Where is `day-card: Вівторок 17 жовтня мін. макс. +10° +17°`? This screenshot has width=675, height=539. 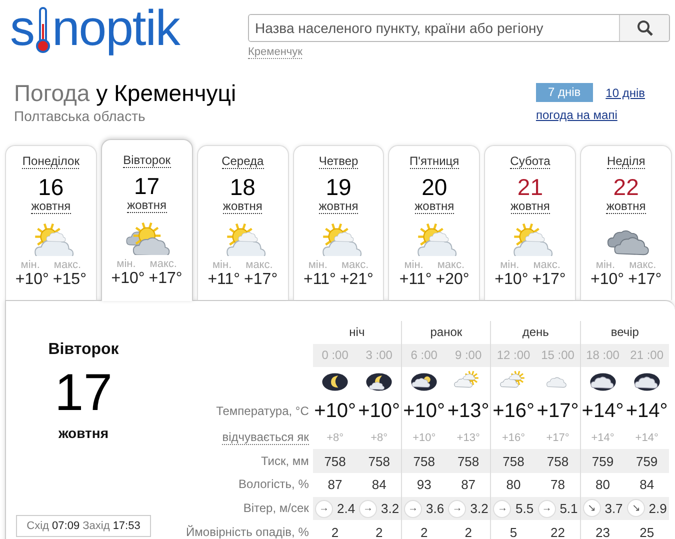
day-card: Вівторок 17 жовтня мін. макс. +10° +17° is located at coordinates (146, 220).